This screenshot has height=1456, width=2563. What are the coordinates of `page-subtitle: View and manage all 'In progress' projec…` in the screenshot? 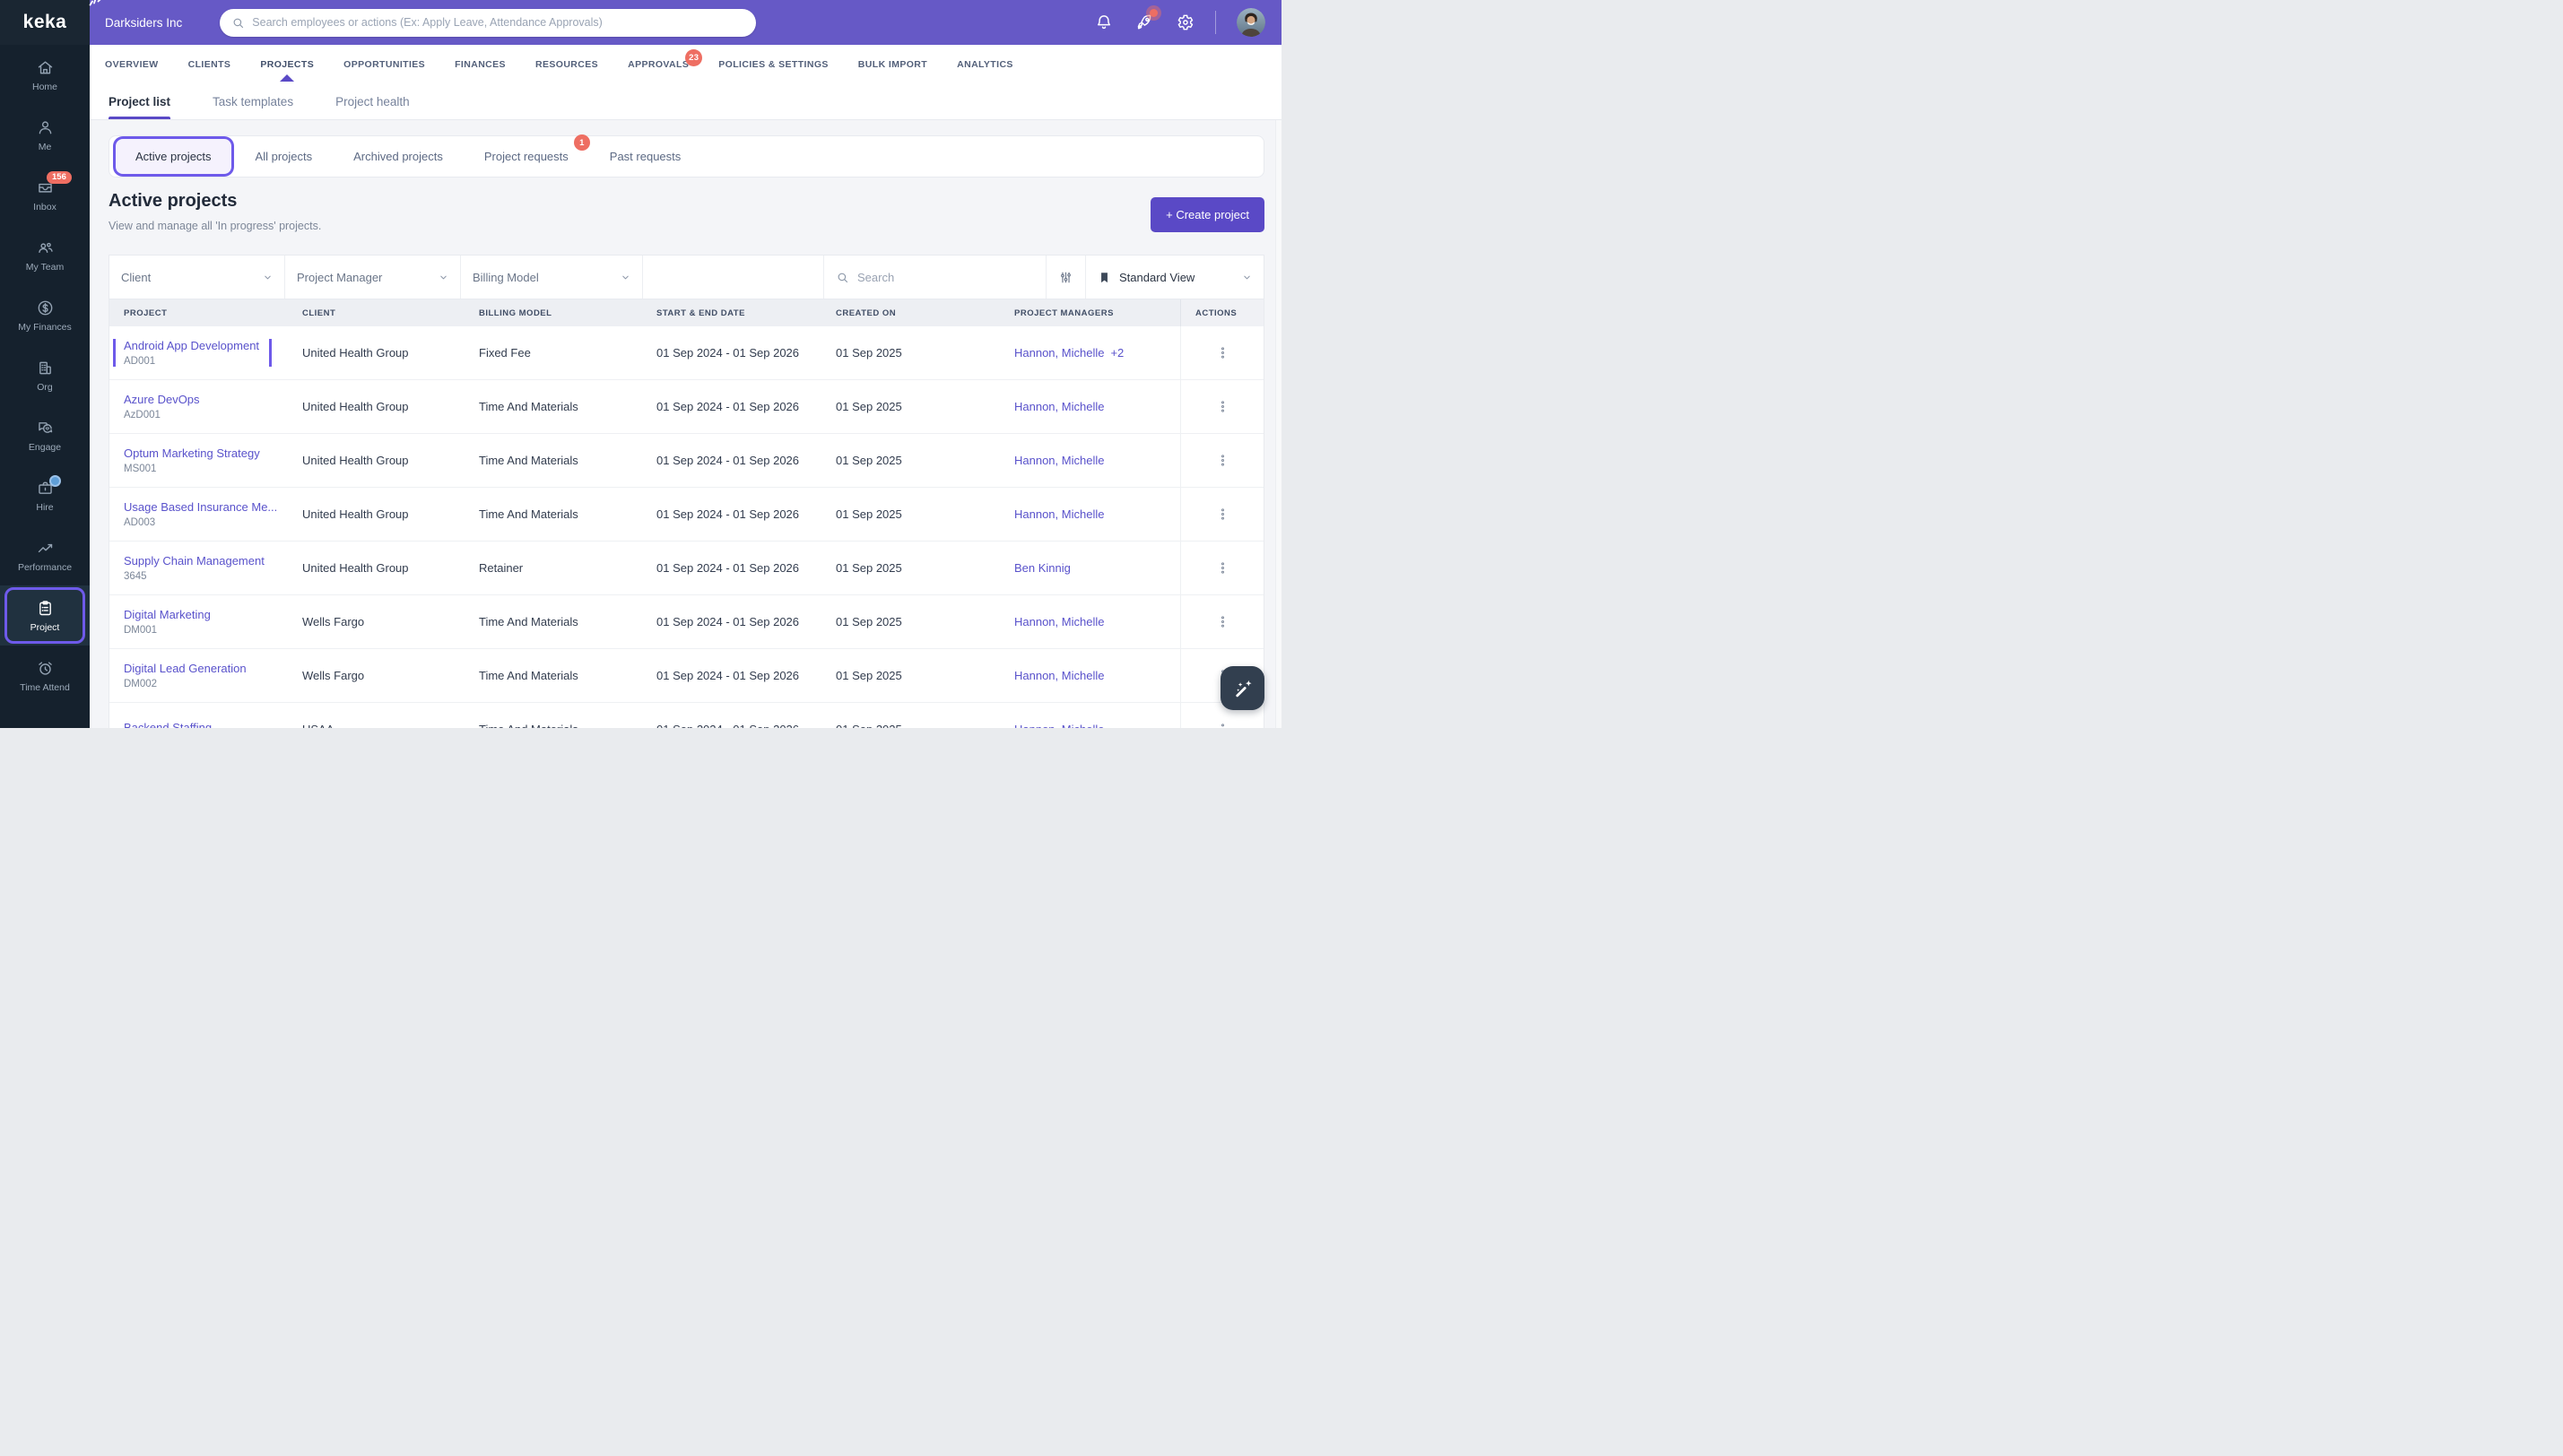 It's located at (215, 226).